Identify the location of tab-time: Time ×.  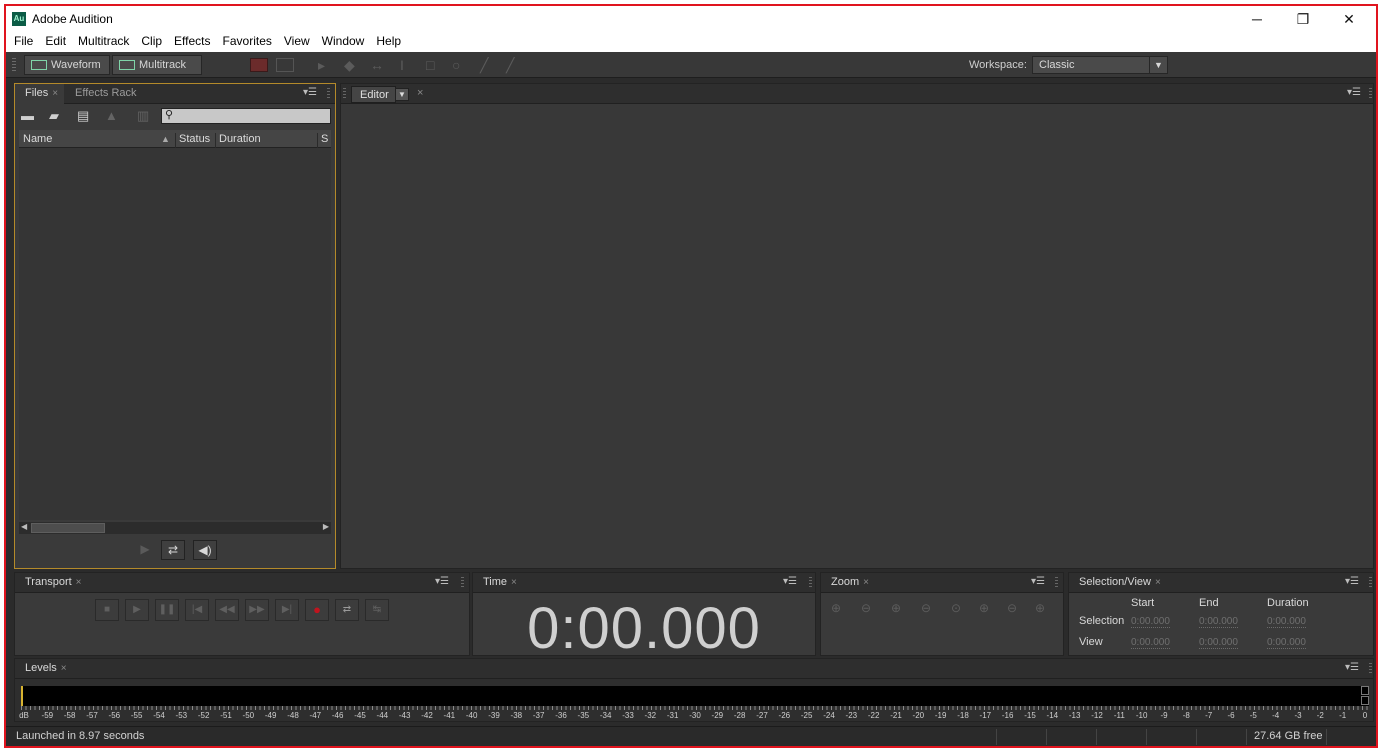
(498, 583).